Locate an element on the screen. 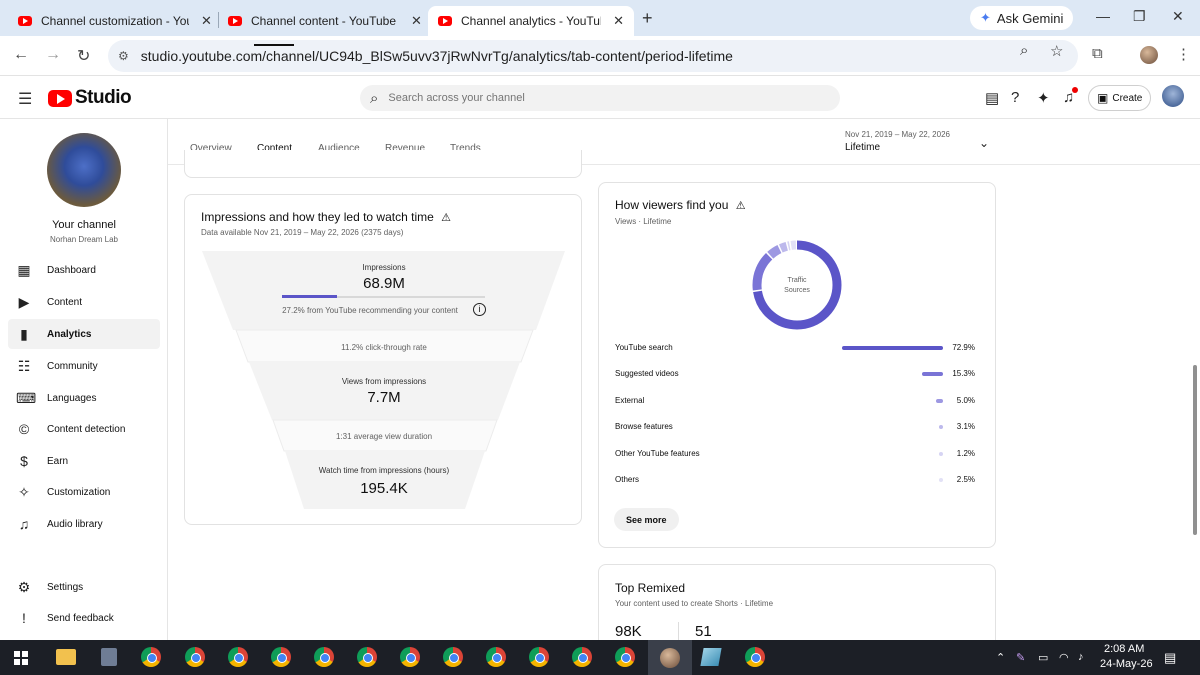 The height and width of the screenshot is (675, 1200). impressions-label: Impressions is located at coordinates (384, 267).